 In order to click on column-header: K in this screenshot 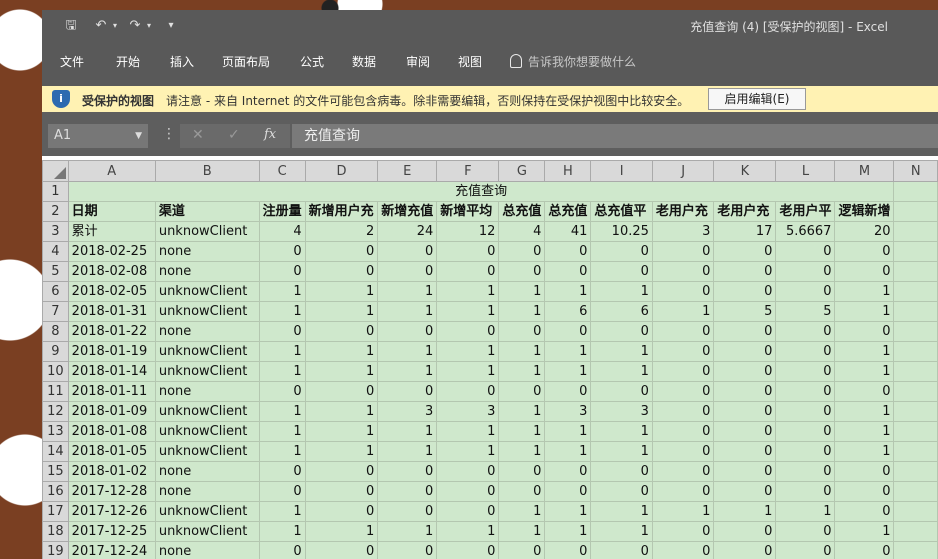, I will do `click(745, 171)`.